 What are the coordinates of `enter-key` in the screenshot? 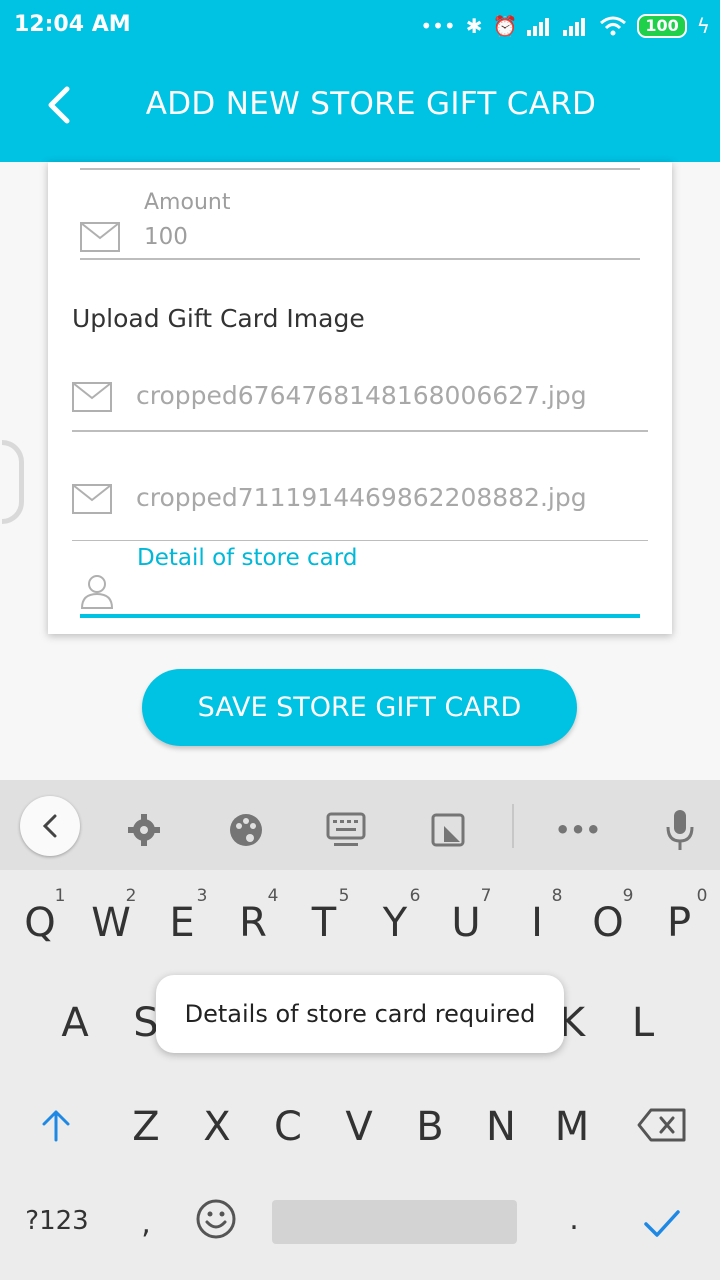 It's located at (662, 1227).